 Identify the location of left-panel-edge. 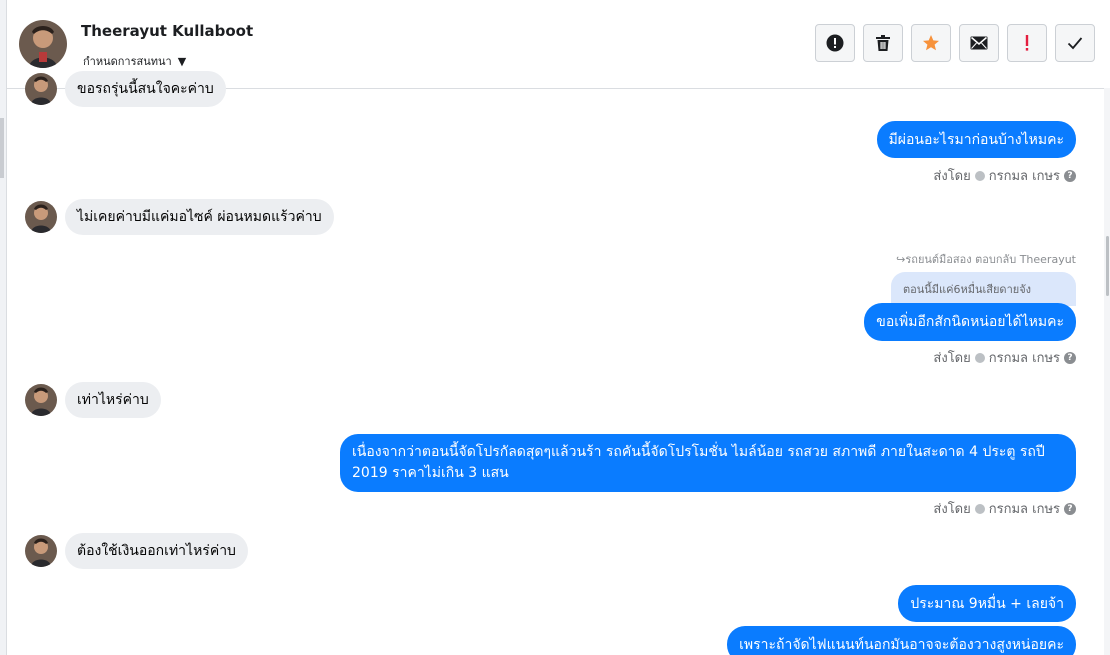
(3, 327).